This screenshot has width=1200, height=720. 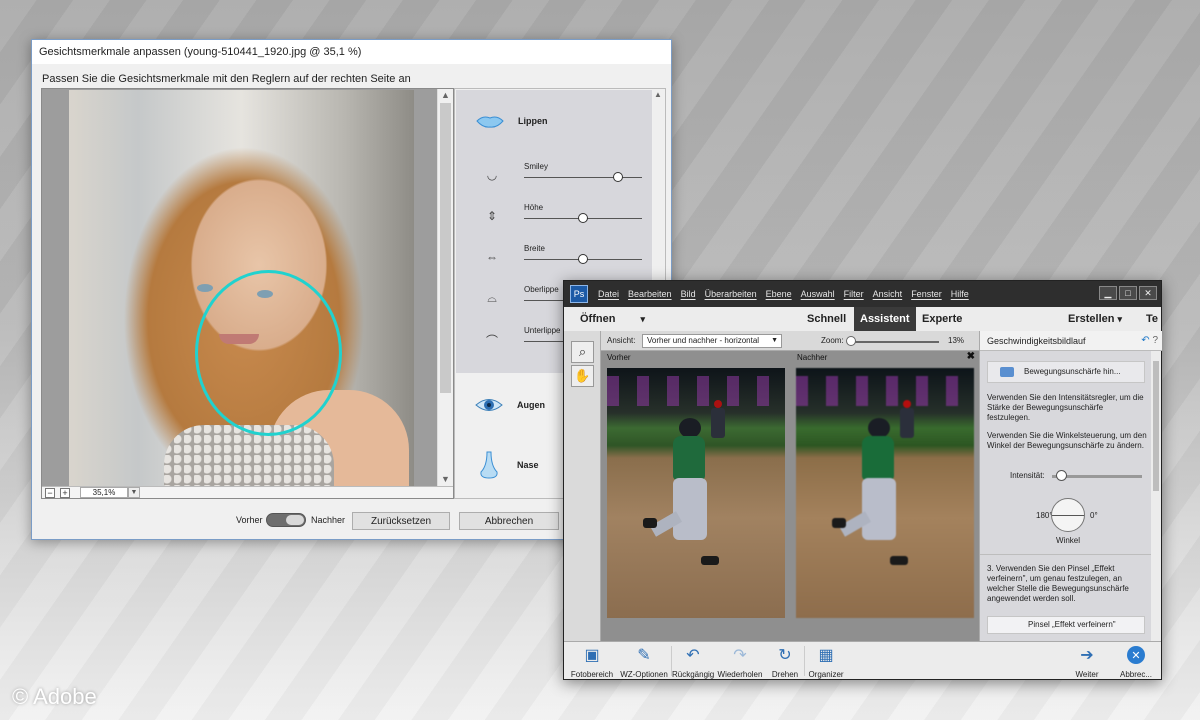 What do you see at coordinates (1027, 475) in the screenshot?
I see `intensity-label: Intensität:` at bounding box center [1027, 475].